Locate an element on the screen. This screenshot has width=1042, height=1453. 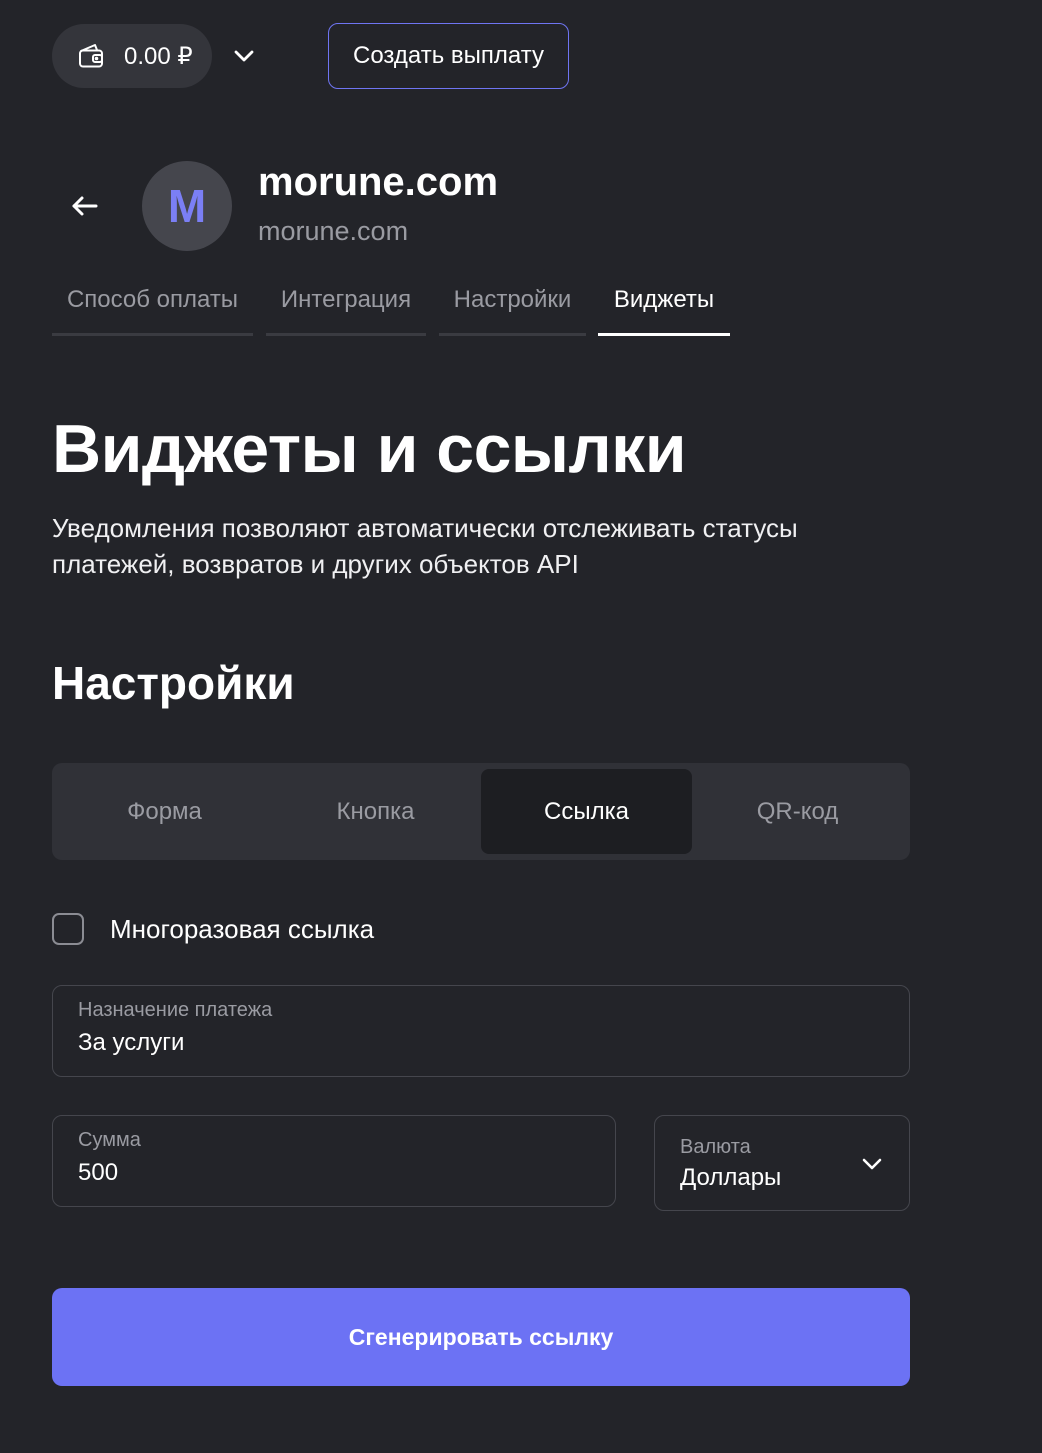
widget-type-selector: Форма Кнопка Ссылка QR-код is located at coordinates (481, 811).